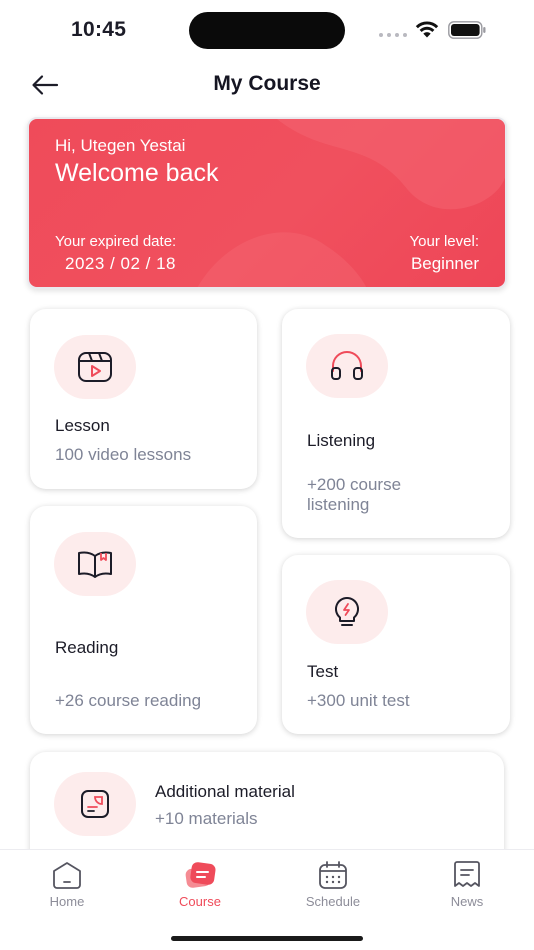 Image resolution: width=534 pixels, height=950 pixels. Describe the element at coordinates (67, 875) in the screenshot. I see `home-icon` at that location.